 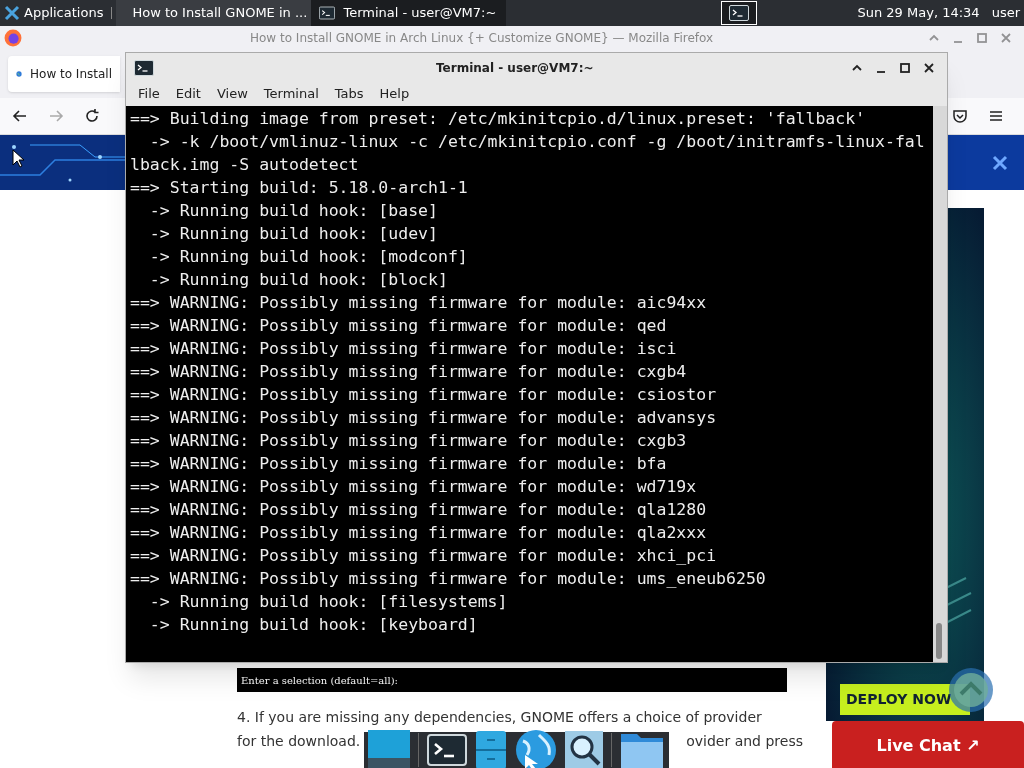 What do you see at coordinates (929, 67) in the screenshot?
I see `close-icon` at bounding box center [929, 67].